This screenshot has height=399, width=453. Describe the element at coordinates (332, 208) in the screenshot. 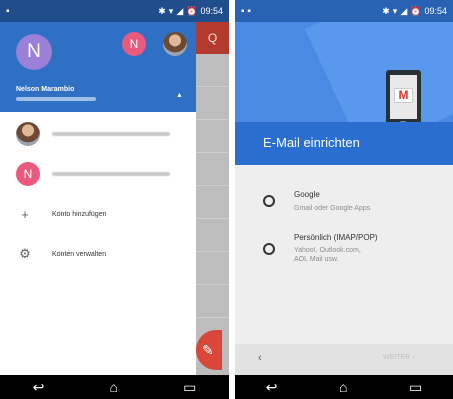

I see `option-subtitle: Gmail oder Google Apps` at that location.